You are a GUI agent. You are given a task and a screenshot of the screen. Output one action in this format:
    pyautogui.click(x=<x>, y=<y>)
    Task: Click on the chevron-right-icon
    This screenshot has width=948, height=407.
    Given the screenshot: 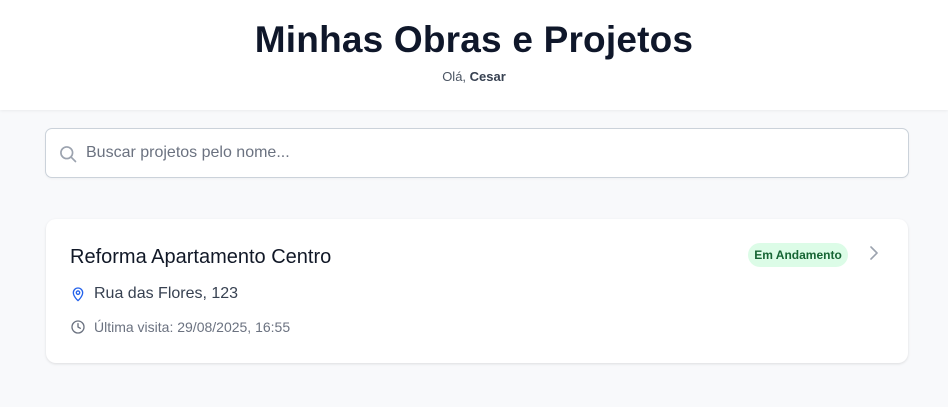 What is the action you would take?
    pyautogui.click(x=874, y=253)
    